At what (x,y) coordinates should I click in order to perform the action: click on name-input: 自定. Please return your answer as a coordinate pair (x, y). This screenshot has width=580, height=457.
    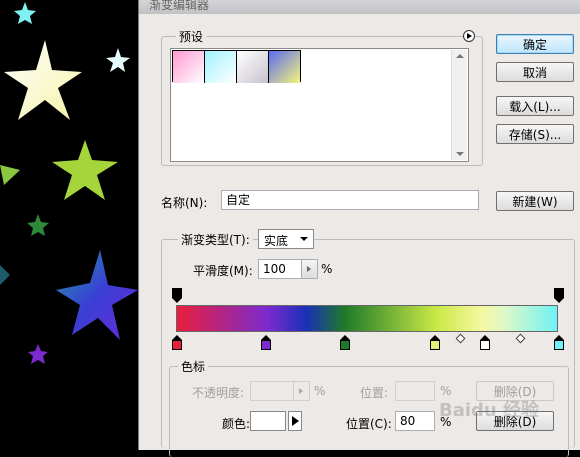
    Looking at the image, I should click on (350, 200).